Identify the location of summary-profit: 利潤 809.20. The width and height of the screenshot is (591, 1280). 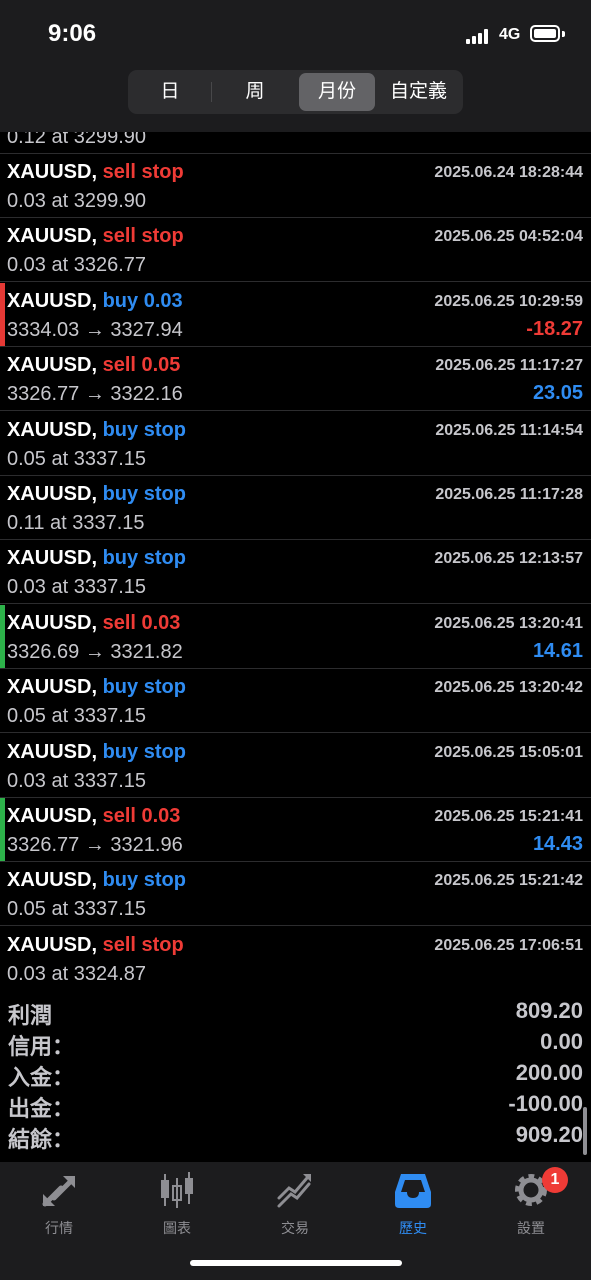
(295, 1013).